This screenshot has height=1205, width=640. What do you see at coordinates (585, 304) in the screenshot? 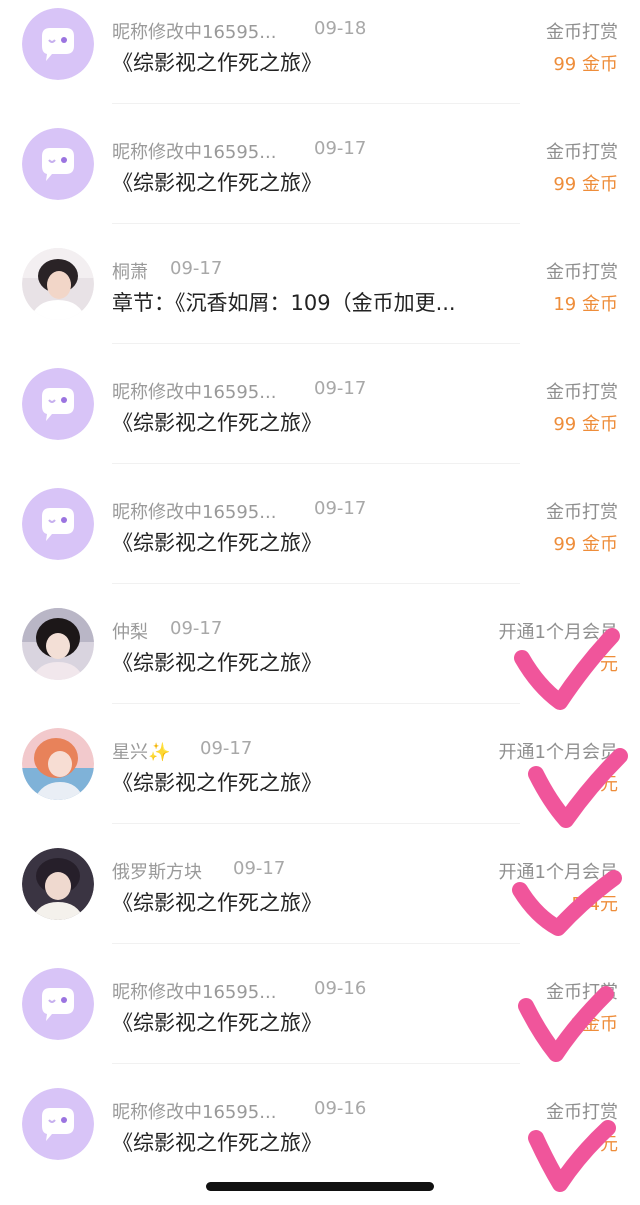
I see `tip-amount: 19 金币` at bounding box center [585, 304].